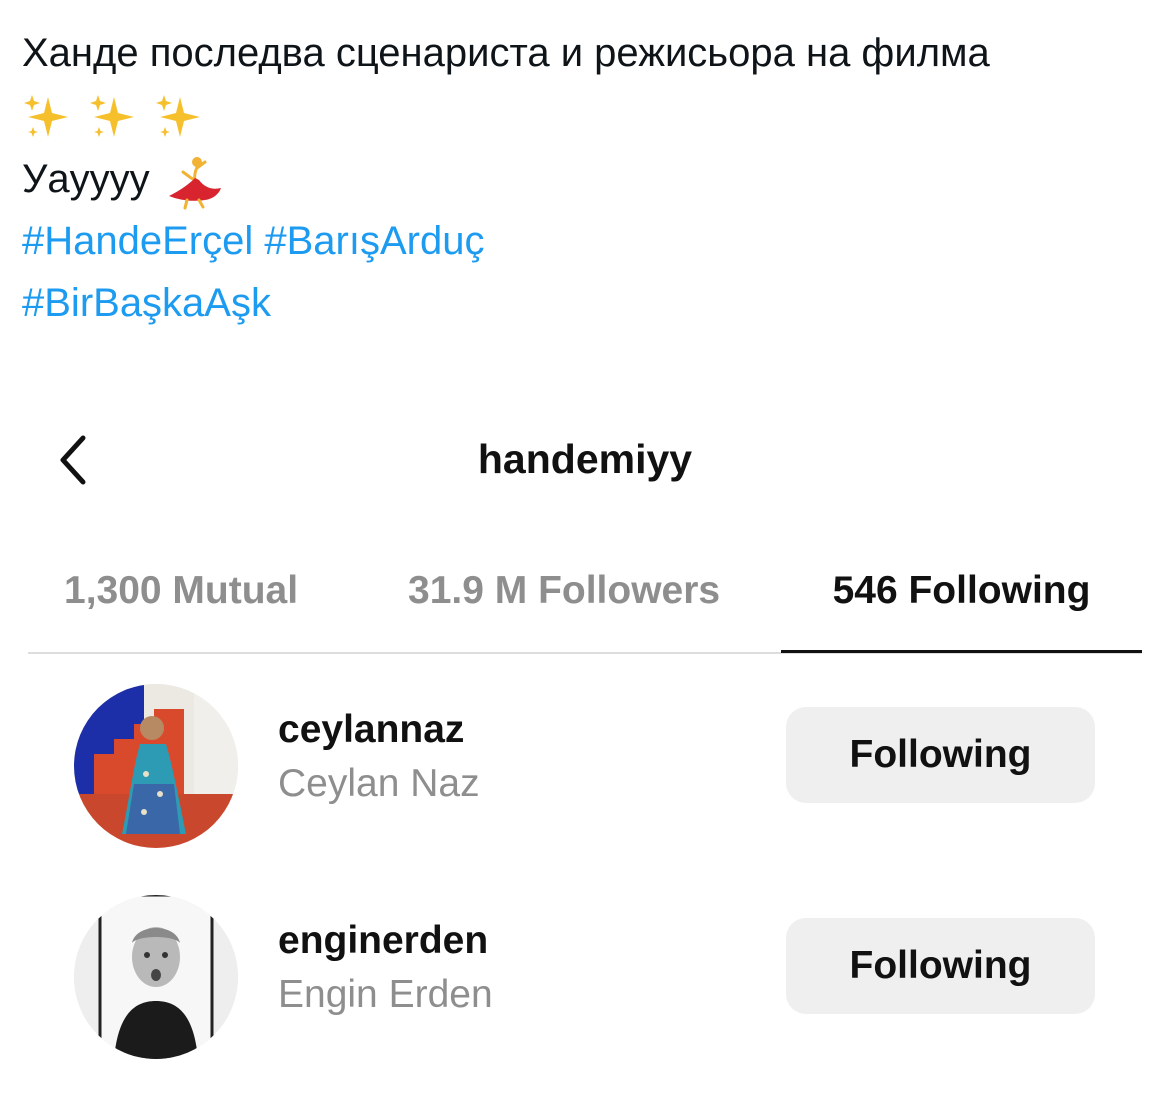  Describe the element at coordinates (374, 241) in the screenshot. I see `hashtag-link: #BarışArduç` at that location.